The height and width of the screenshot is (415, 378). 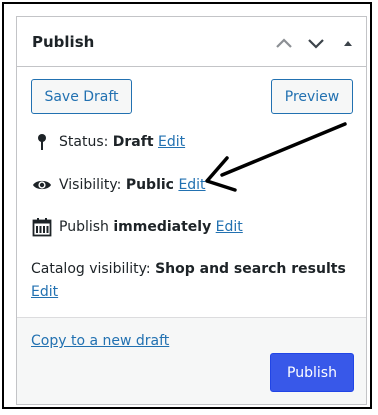 What do you see at coordinates (171, 142) in the screenshot?
I see `edit-status-link: Edit` at bounding box center [171, 142].